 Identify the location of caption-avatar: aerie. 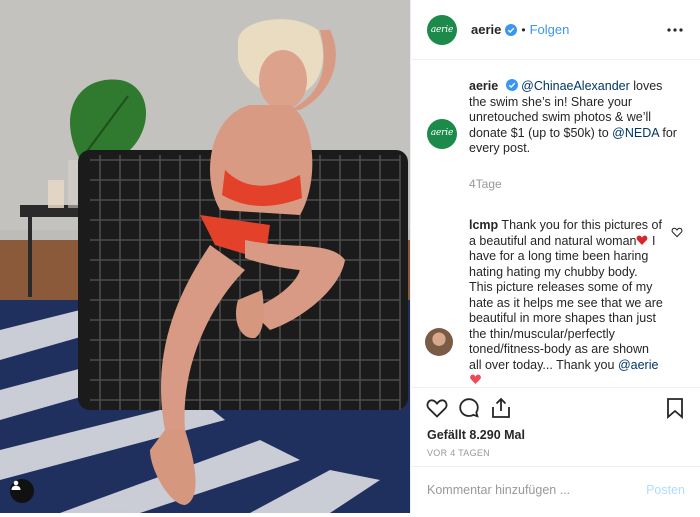
(442, 134).